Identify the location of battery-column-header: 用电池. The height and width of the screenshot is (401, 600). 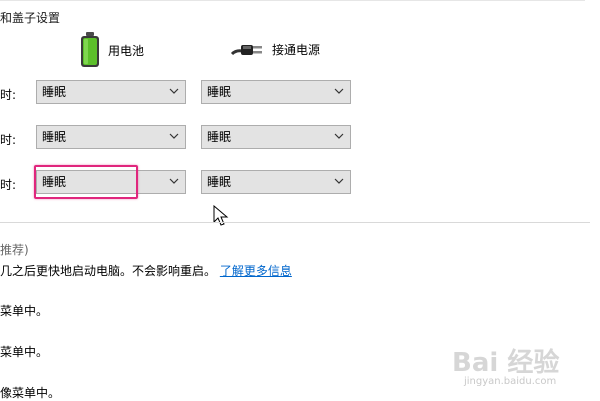
(112, 50).